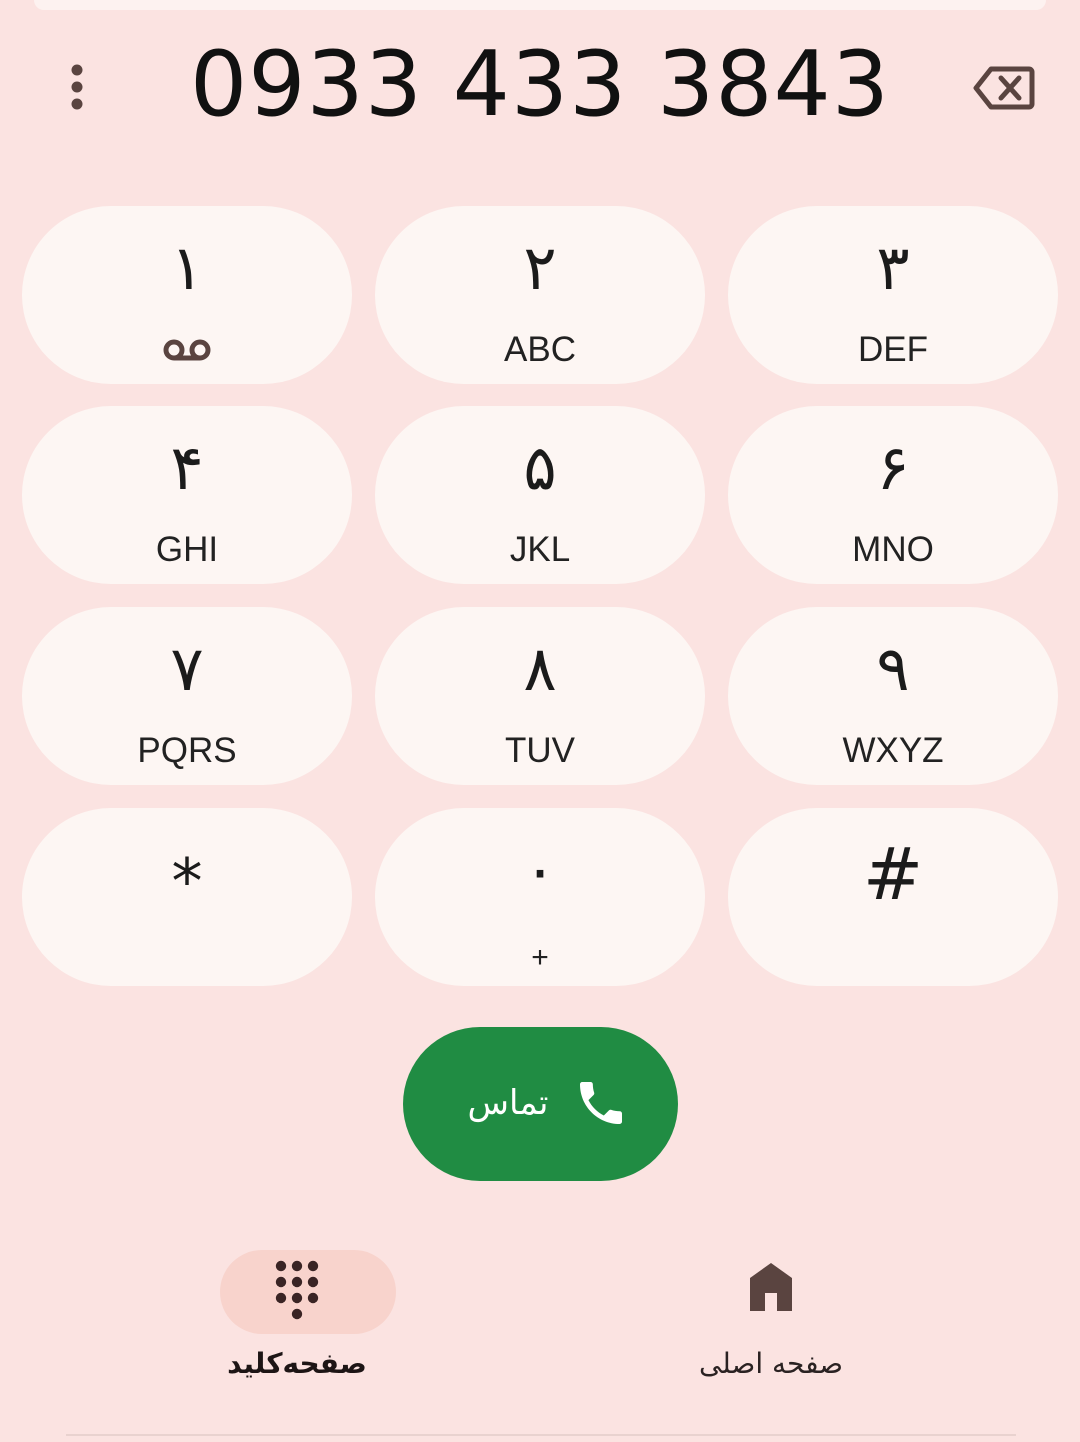 Image resolution: width=1080 pixels, height=1442 pixels. I want to click on nav-keypad-label: صفحه‌کلید, so click(297, 1363).